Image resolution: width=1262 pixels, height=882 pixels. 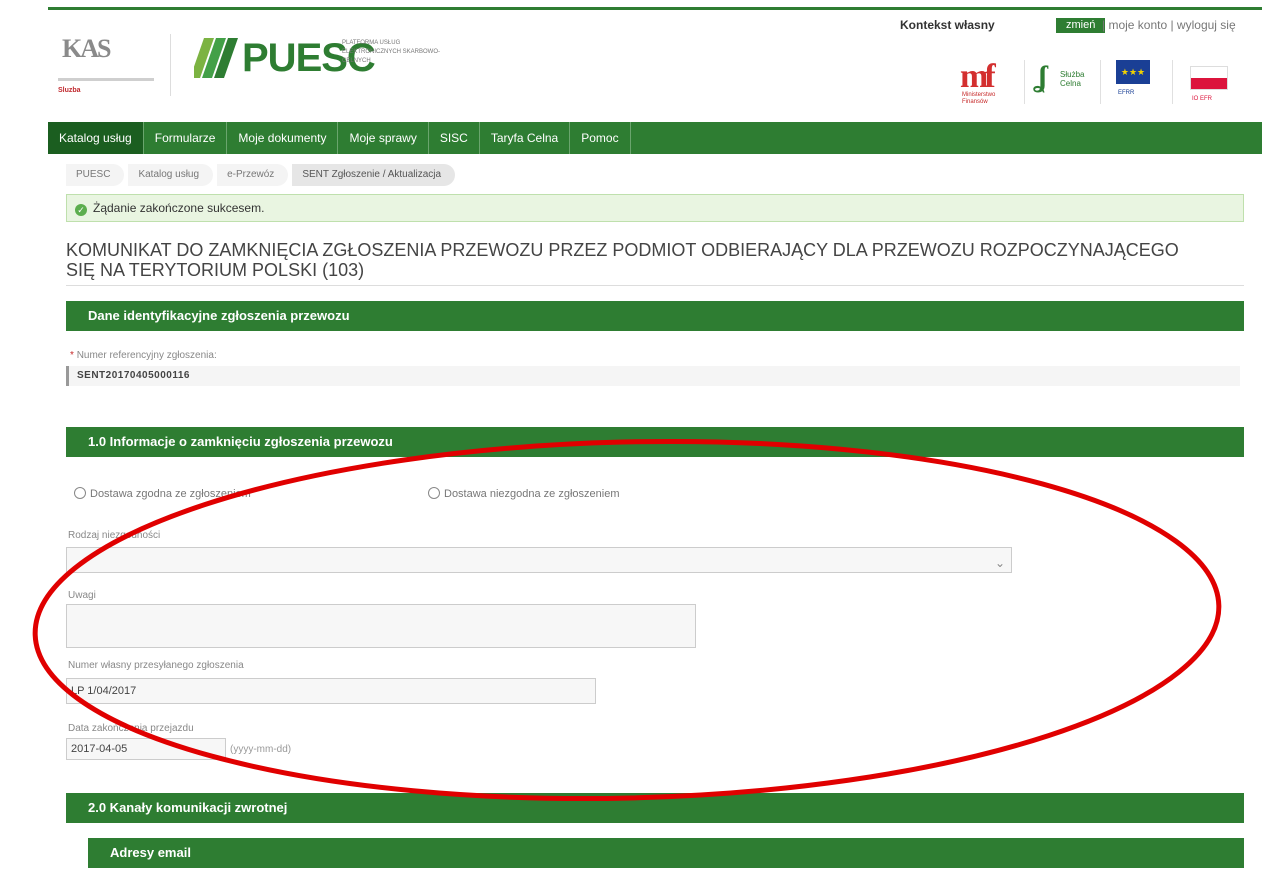 What do you see at coordinates (1209, 78) in the screenshot?
I see `poland-flag-icon` at bounding box center [1209, 78].